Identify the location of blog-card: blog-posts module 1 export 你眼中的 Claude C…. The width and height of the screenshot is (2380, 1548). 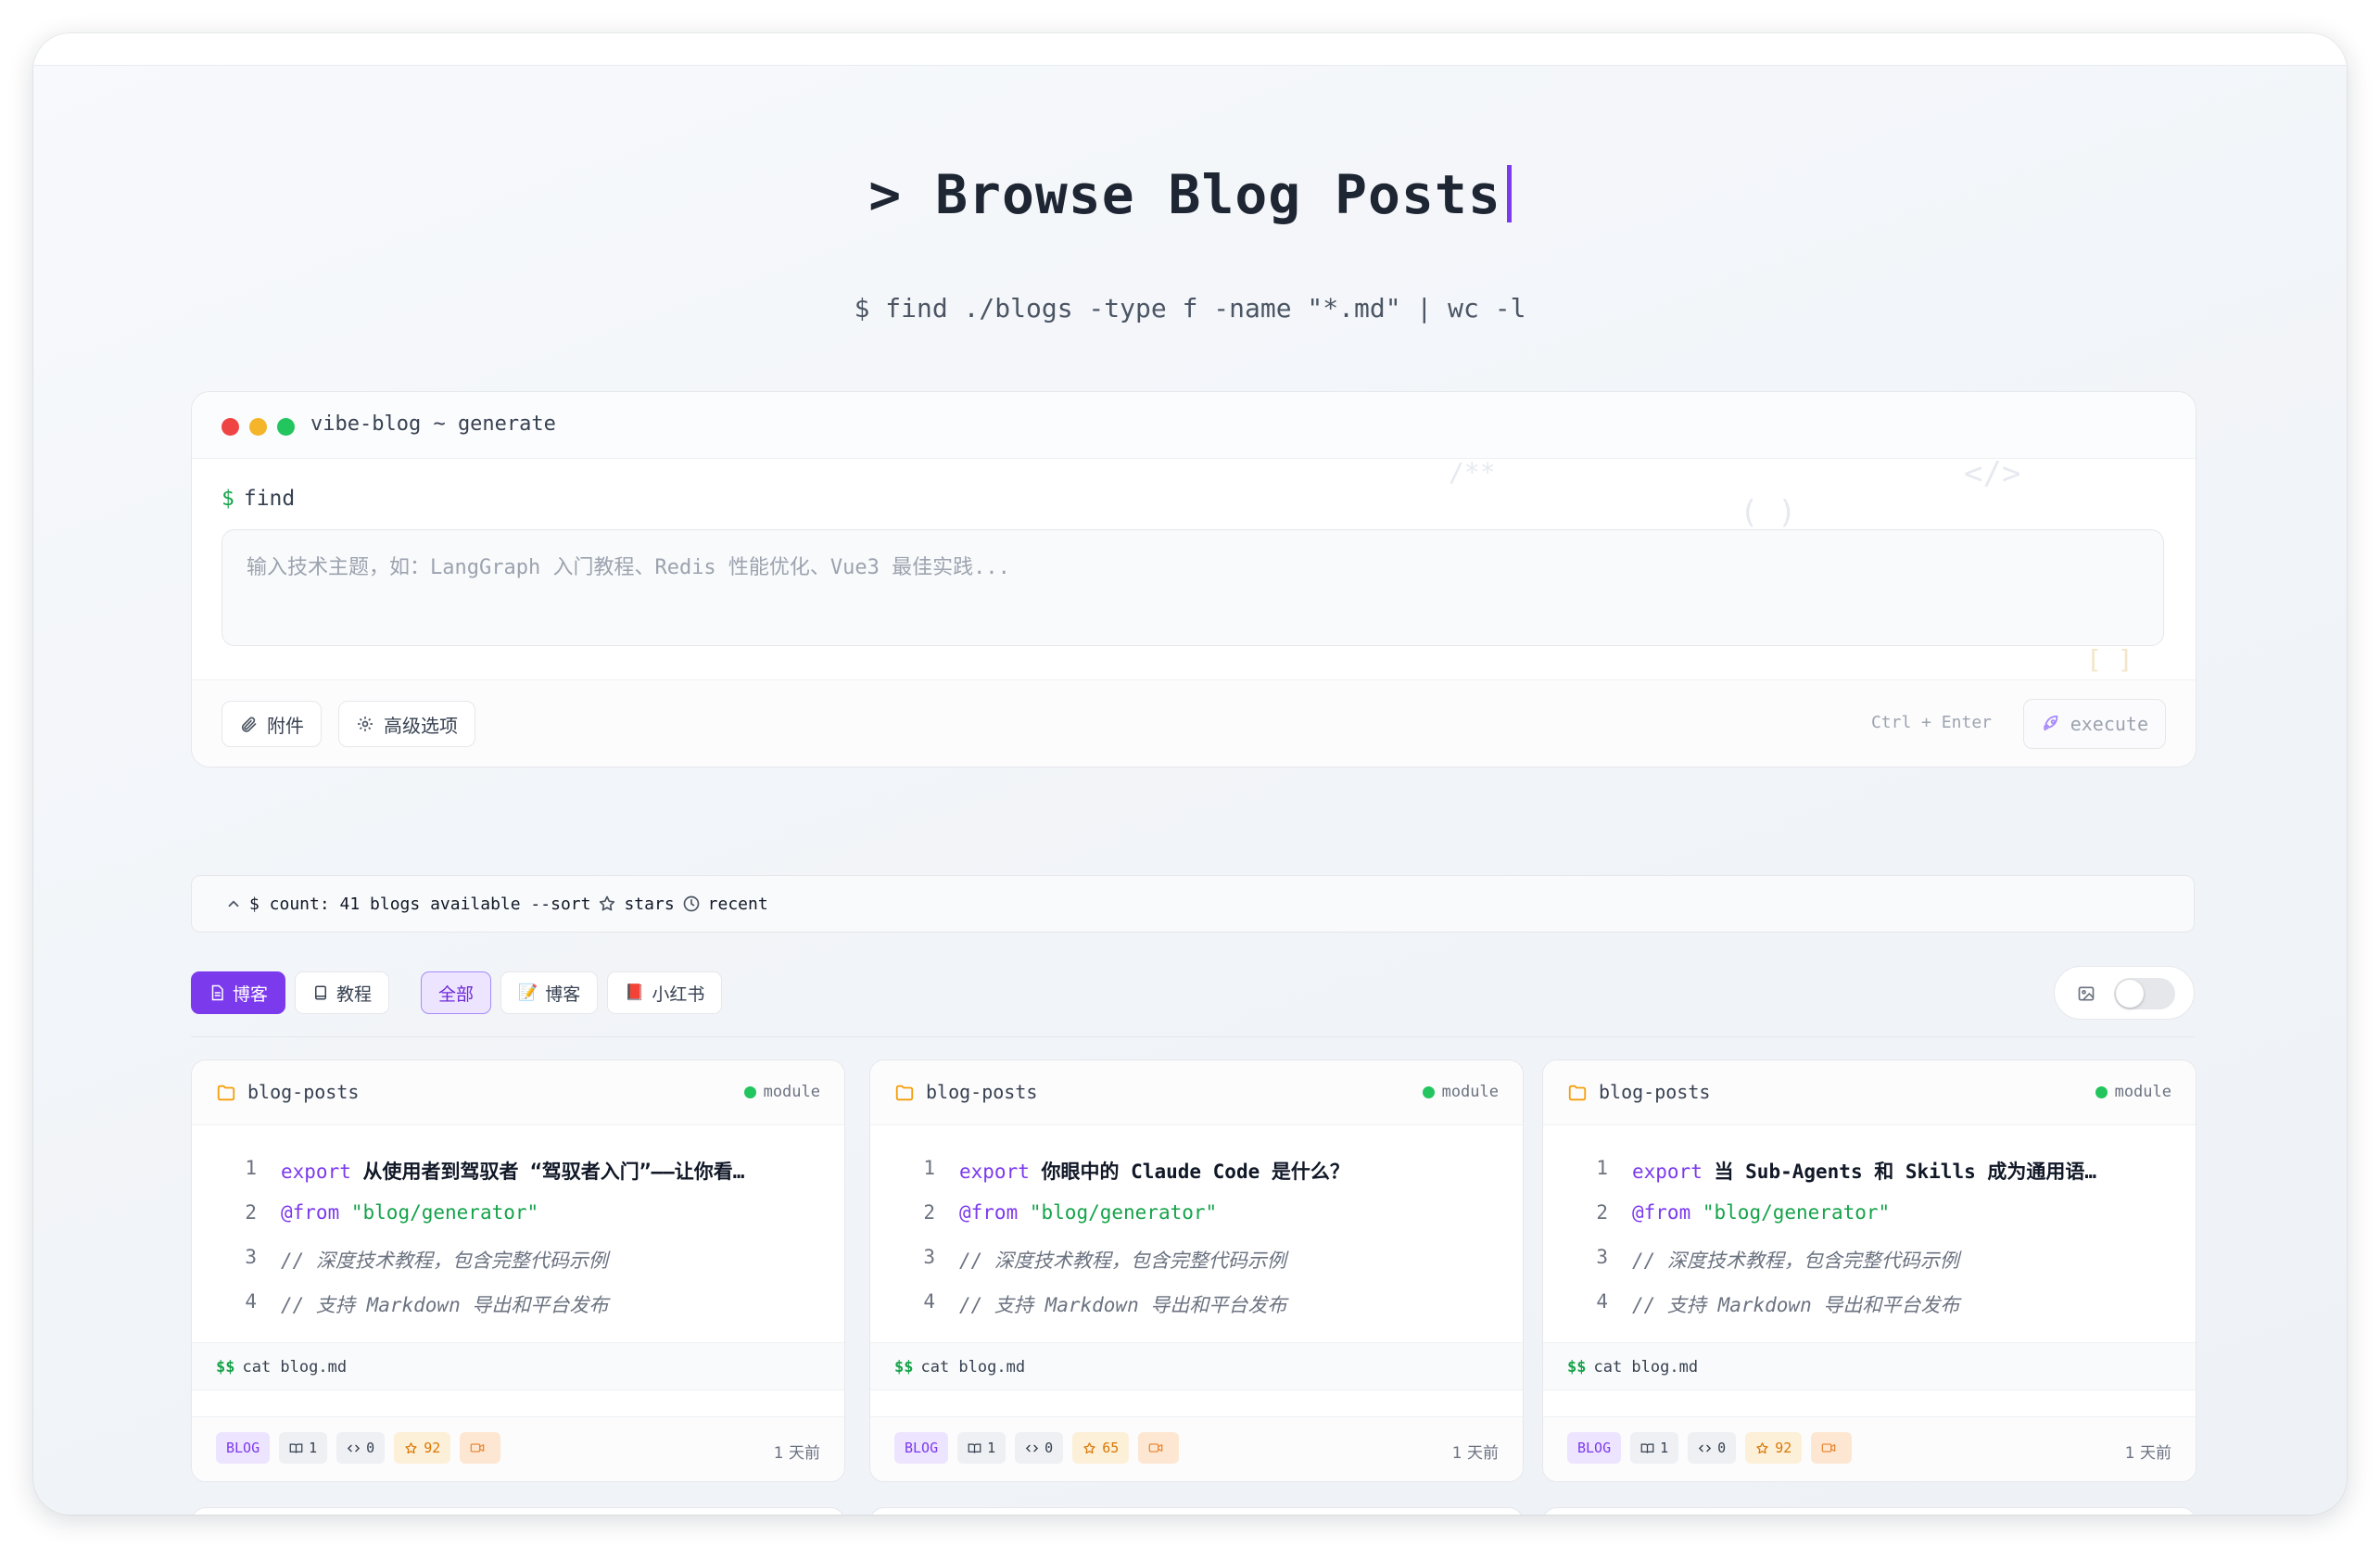
(1196, 1270).